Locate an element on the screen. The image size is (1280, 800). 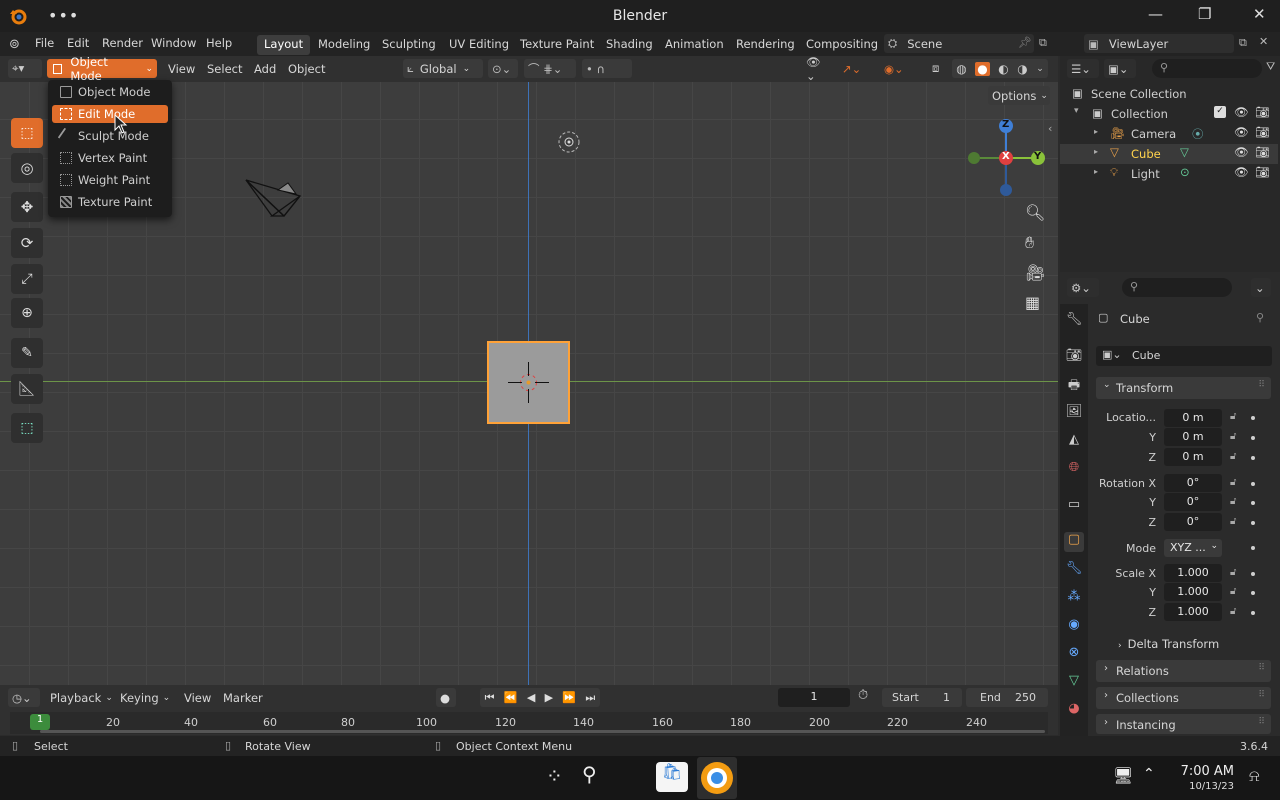
outliner-display-mode: ▣⌄ is located at coordinates (1120, 68).